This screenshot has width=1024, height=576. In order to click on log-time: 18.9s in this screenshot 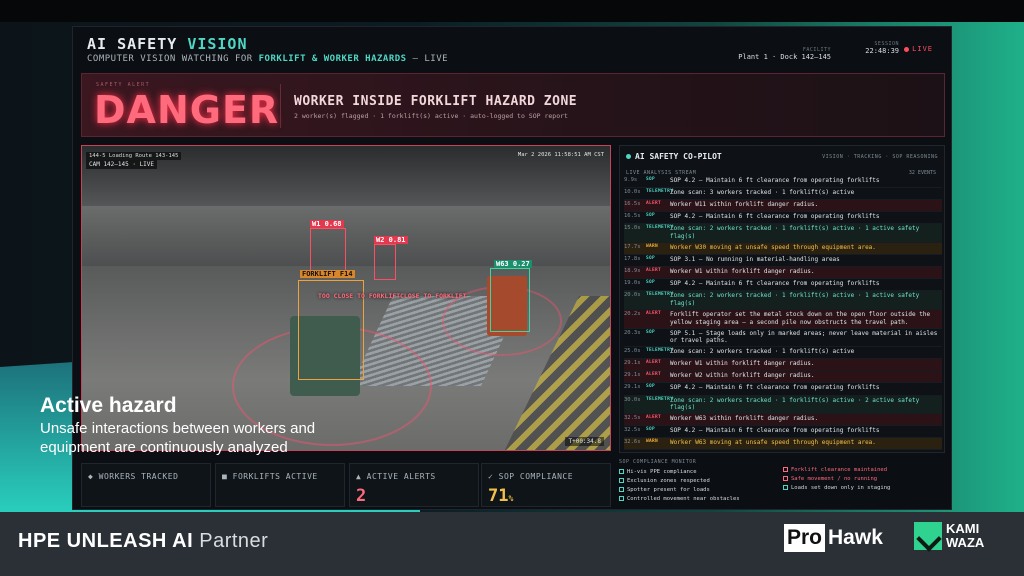, I will do `click(632, 271)`.